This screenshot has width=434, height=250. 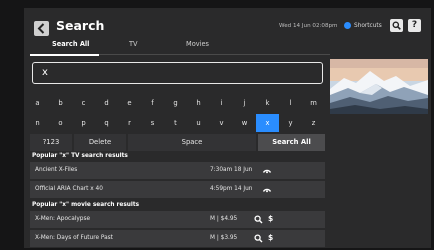 What do you see at coordinates (45, 72) in the screenshot?
I see `search-query: x` at bounding box center [45, 72].